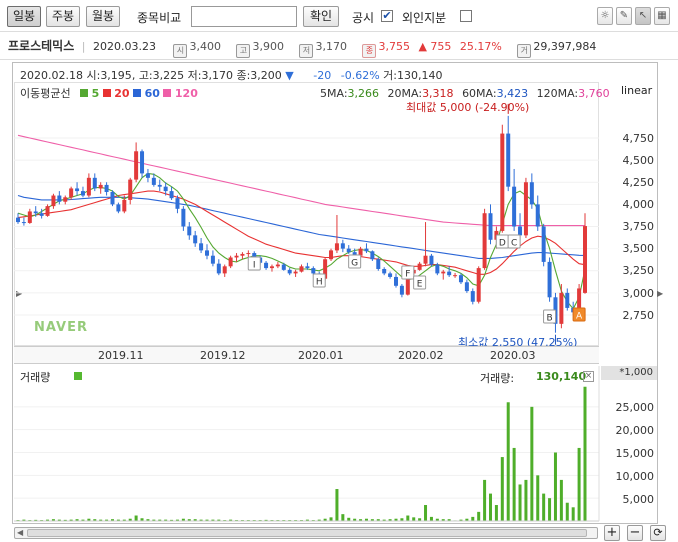 Image resolution: width=678 pixels, height=542 pixels. I want to click on event-marker-label: F, so click(407, 275).